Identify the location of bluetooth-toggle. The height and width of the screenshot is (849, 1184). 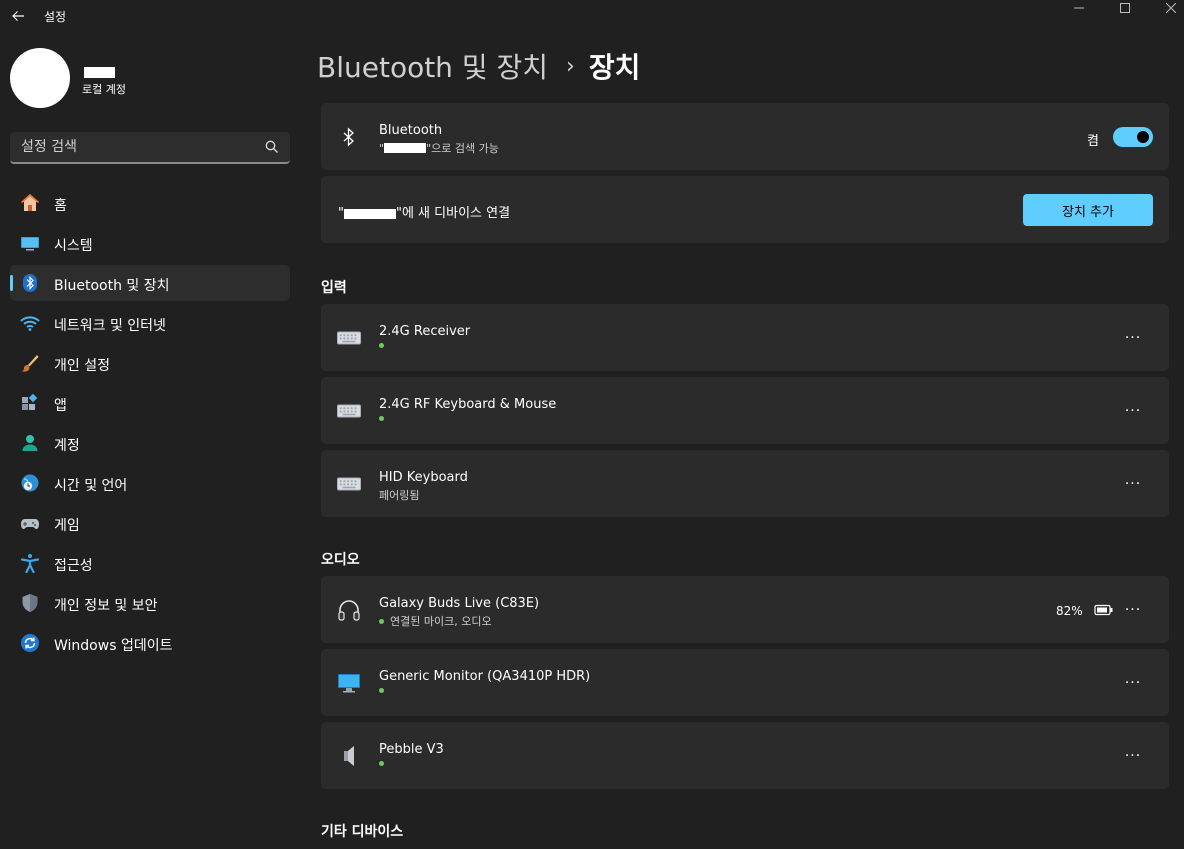
(1133, 137).